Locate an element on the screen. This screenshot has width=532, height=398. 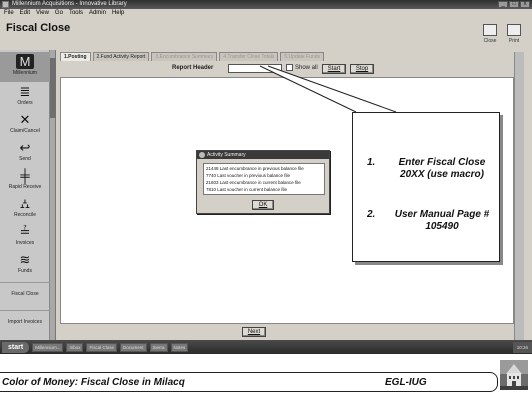
sidebar-item-rapid-receive: ╪ Rapid Receive is located at coordinates (25, 181).